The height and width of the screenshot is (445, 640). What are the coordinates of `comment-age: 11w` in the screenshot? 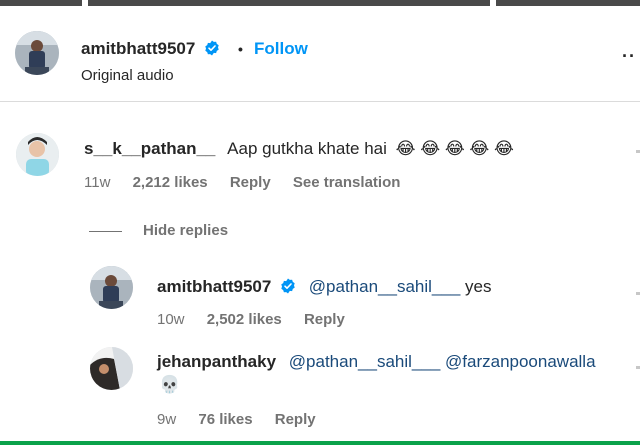 It's located at (97, 182).